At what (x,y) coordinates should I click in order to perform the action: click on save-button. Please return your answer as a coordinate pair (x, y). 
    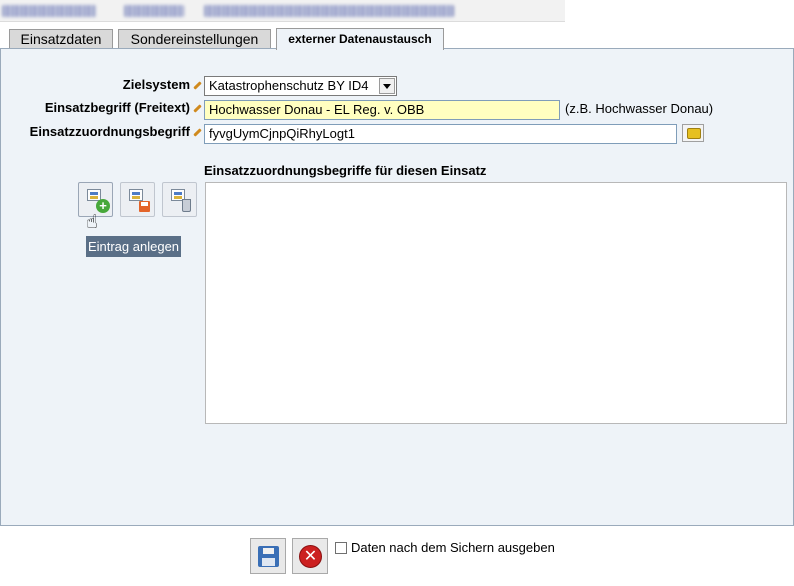
    Looking at the image, I should click on (268, 556).